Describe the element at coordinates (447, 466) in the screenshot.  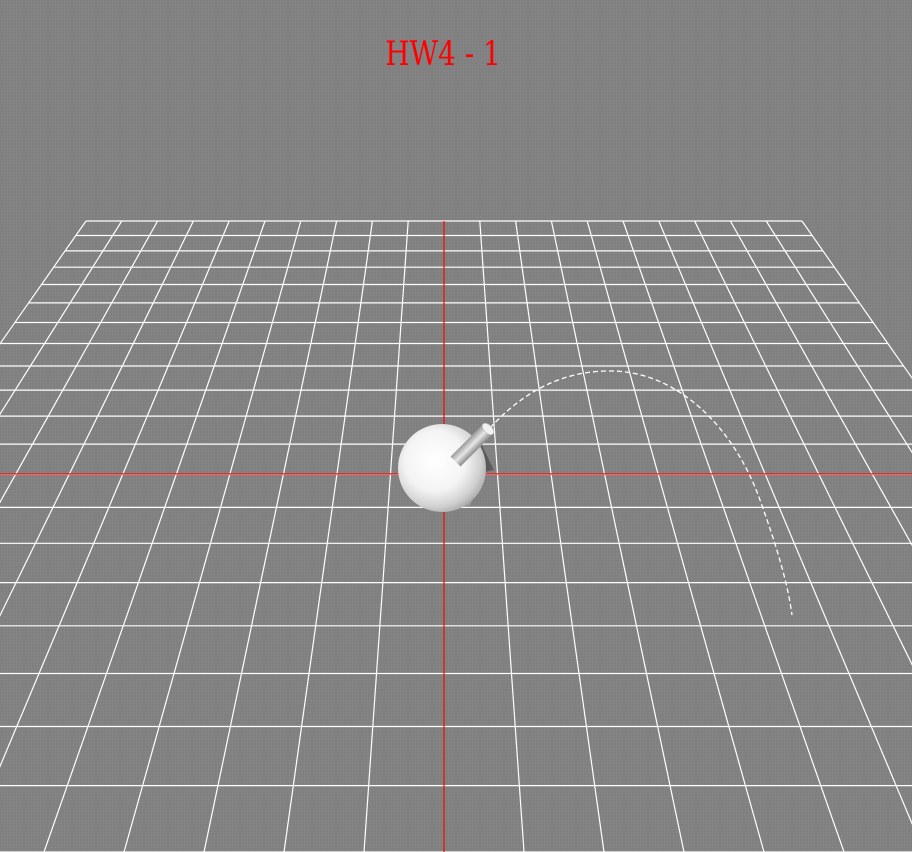
I see `cannon-model` at that location.